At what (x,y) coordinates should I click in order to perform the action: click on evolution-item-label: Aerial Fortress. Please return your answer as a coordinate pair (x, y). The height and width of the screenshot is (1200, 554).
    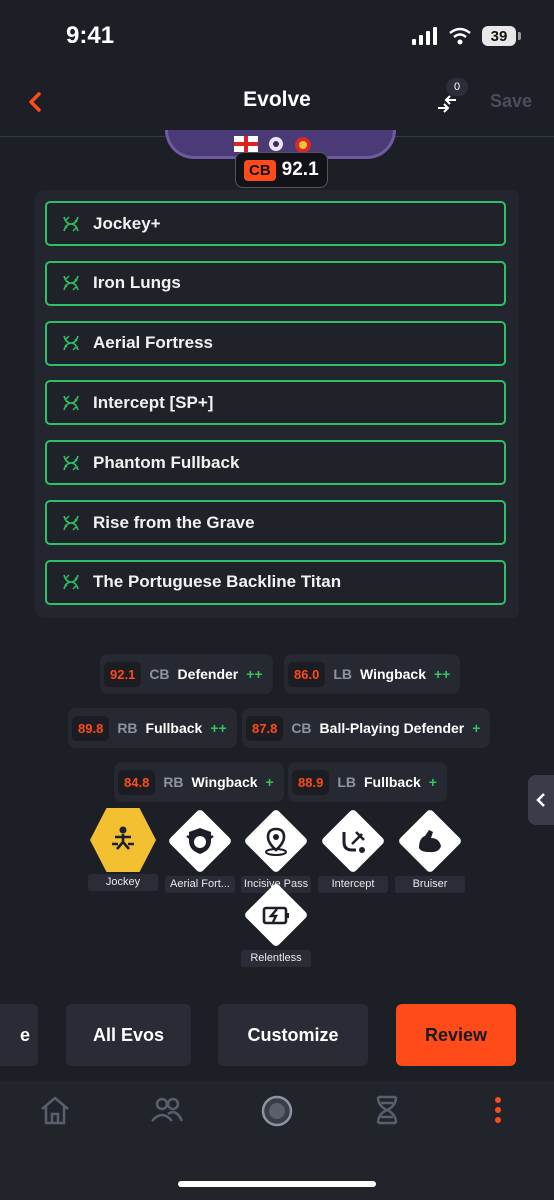
    Looking at the image, I should click on (153, 343).